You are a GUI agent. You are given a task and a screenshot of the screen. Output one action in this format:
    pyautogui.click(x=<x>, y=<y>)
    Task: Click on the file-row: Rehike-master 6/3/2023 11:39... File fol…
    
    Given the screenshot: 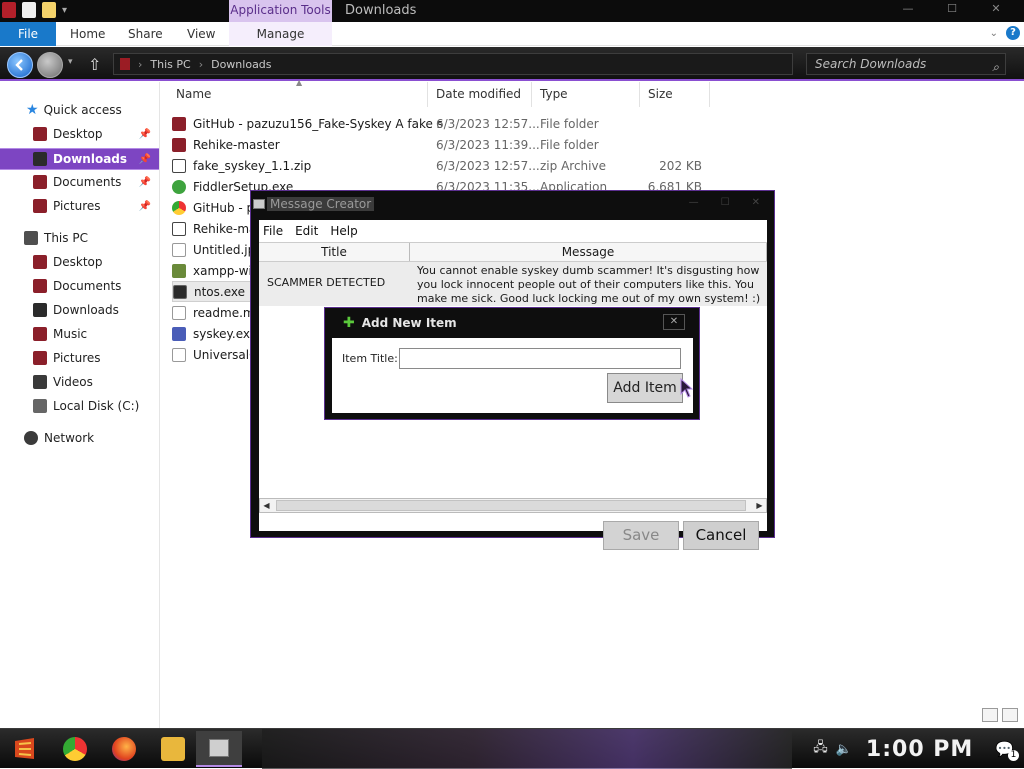 What is the action you would take?
    pyautogui.click(x=452, y=144)
    